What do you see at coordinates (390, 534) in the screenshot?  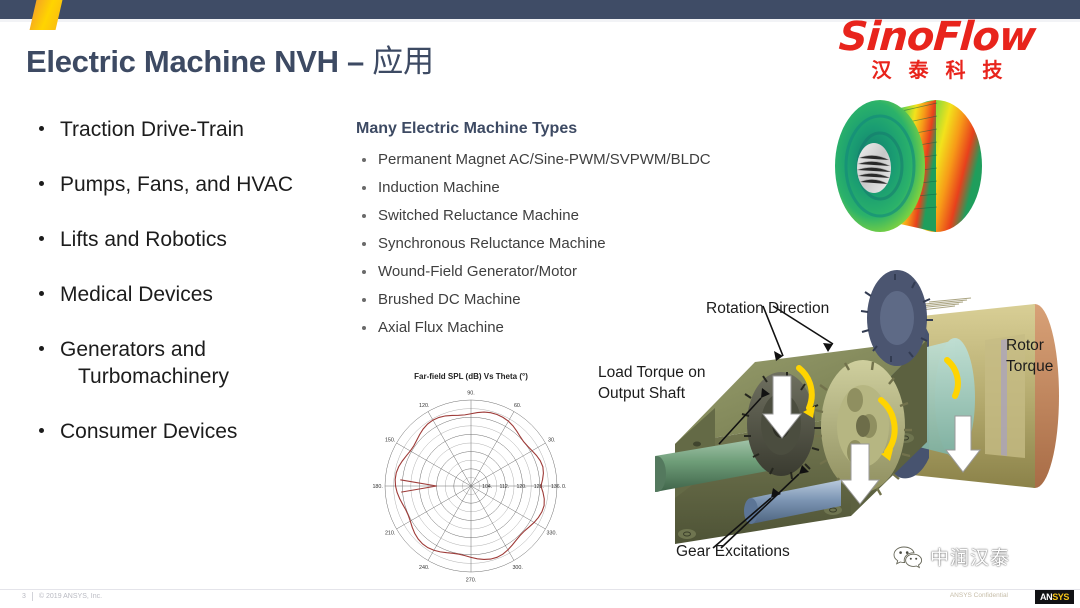 I see `polar-angle-tick-label: 210.` at bounding box center [390, 534].